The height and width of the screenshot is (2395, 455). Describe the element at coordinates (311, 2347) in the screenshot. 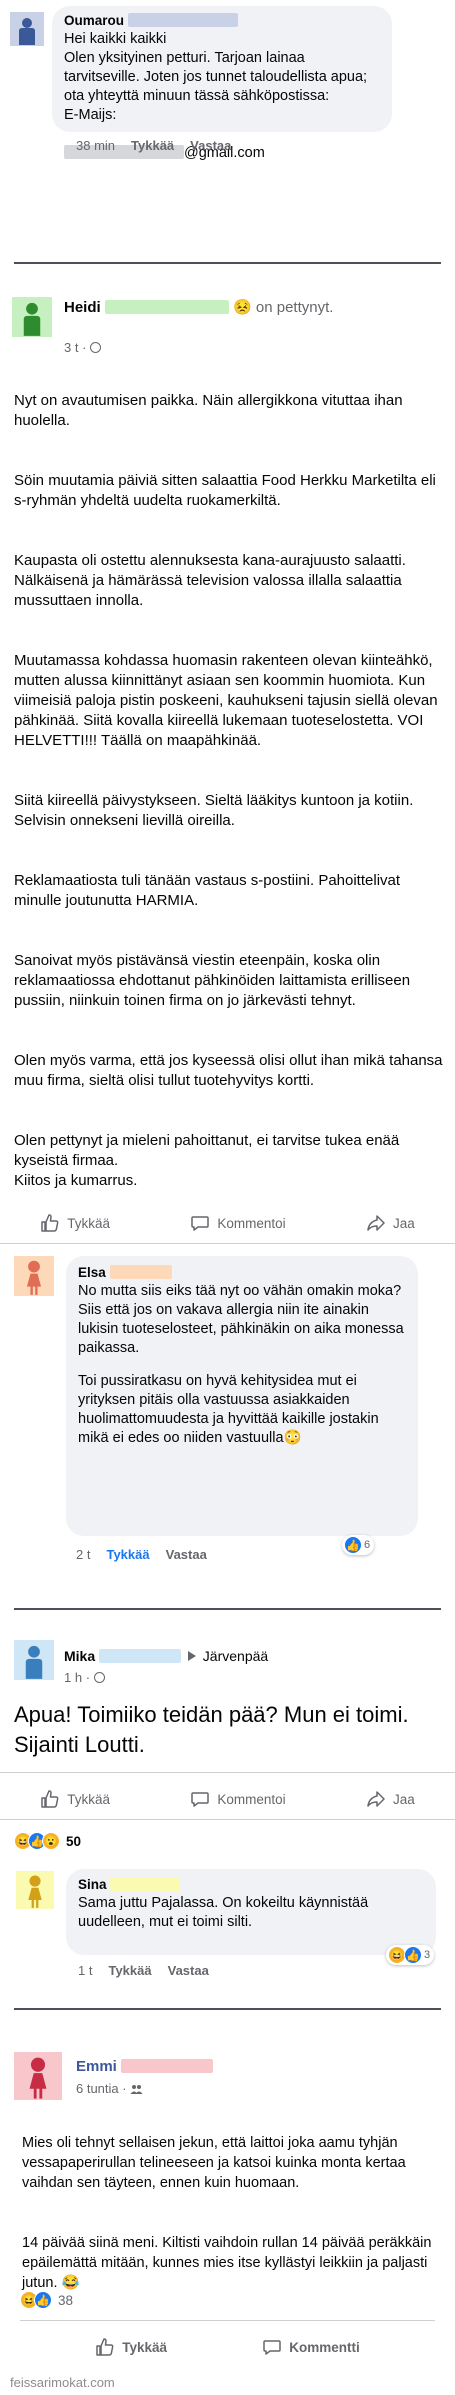

I see `comment-button: Kommentti` at that location.